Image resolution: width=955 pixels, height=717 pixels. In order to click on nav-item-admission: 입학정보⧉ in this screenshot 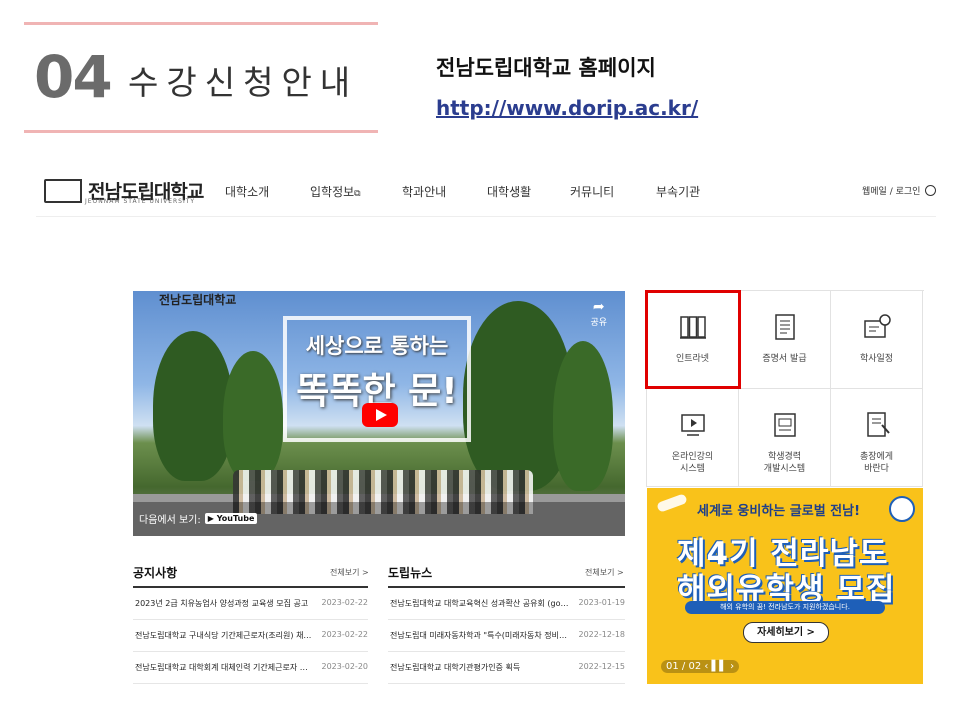, I will do `click(335, 191)`.